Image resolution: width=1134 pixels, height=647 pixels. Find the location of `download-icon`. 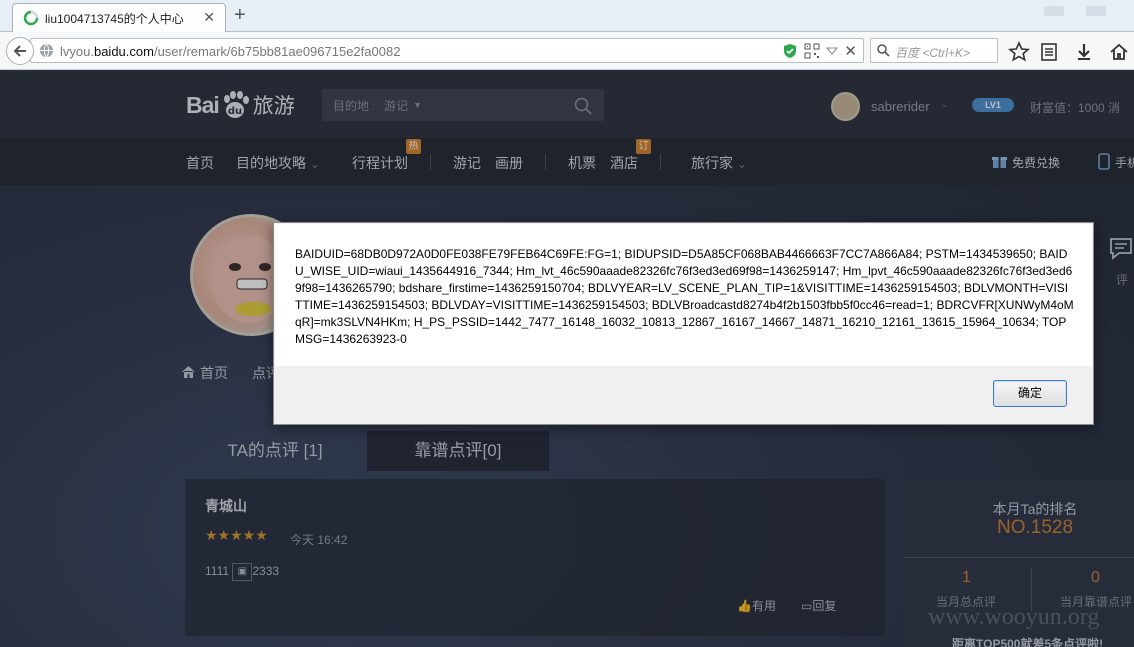

download-icon is located at coordinates (1084, 52).